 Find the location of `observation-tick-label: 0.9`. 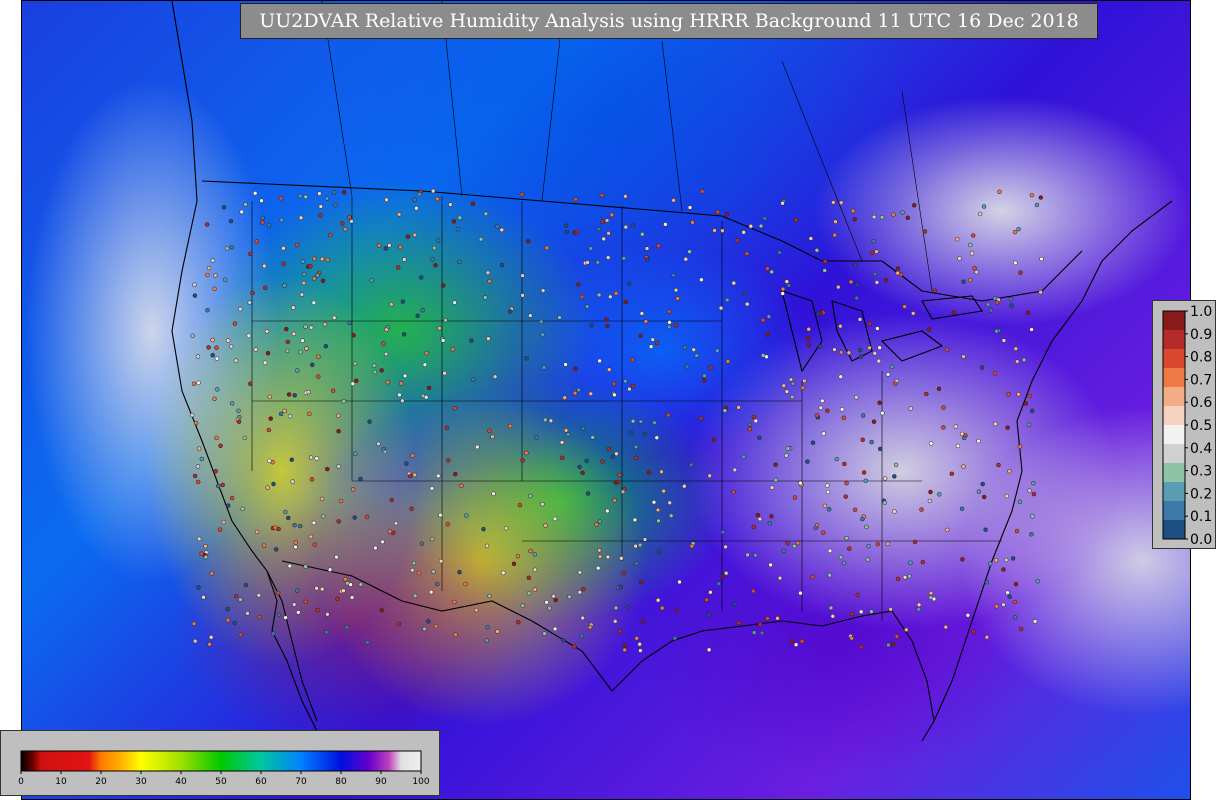

observation-tick-label: 0.9 is located at coordinates (1201, 335).